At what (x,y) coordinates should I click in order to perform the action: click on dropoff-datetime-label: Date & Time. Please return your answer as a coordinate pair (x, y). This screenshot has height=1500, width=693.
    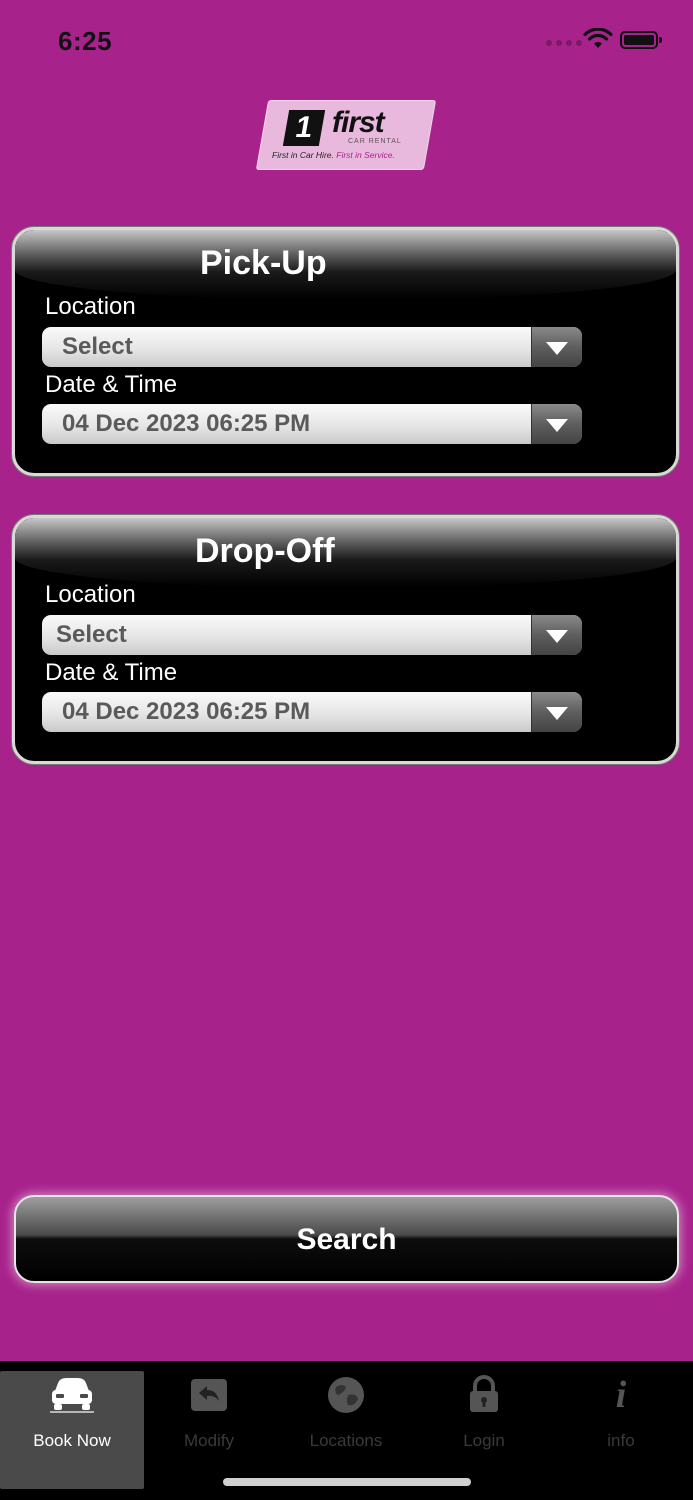
    Looking at the image, I should click on (111, 672).